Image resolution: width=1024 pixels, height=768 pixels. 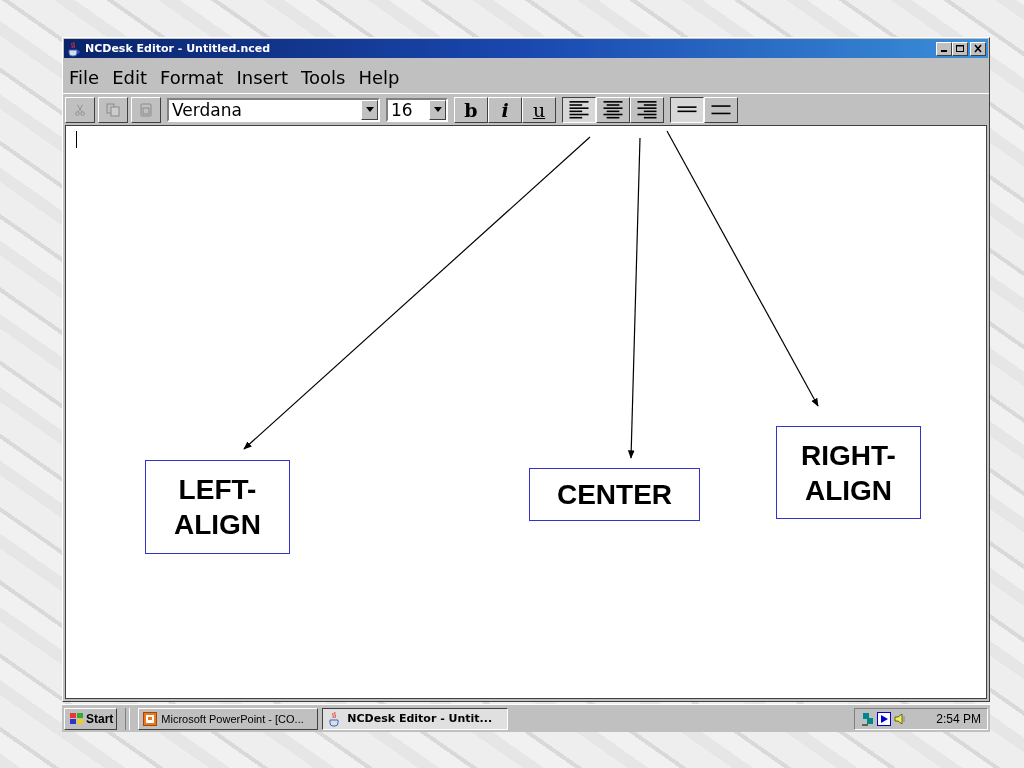 I want to click on italic-button: i, so click(x=505, y=109).